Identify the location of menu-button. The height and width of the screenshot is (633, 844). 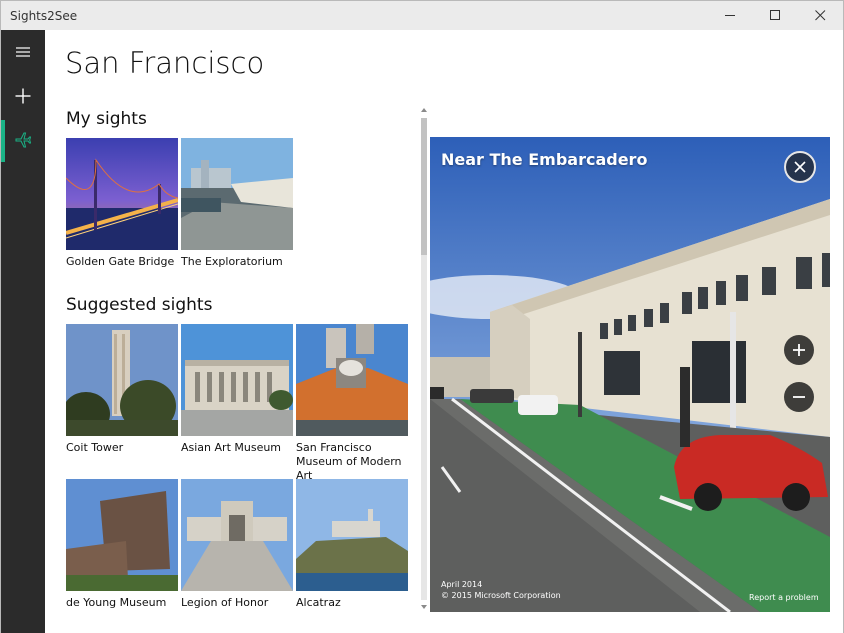
(23, 52).